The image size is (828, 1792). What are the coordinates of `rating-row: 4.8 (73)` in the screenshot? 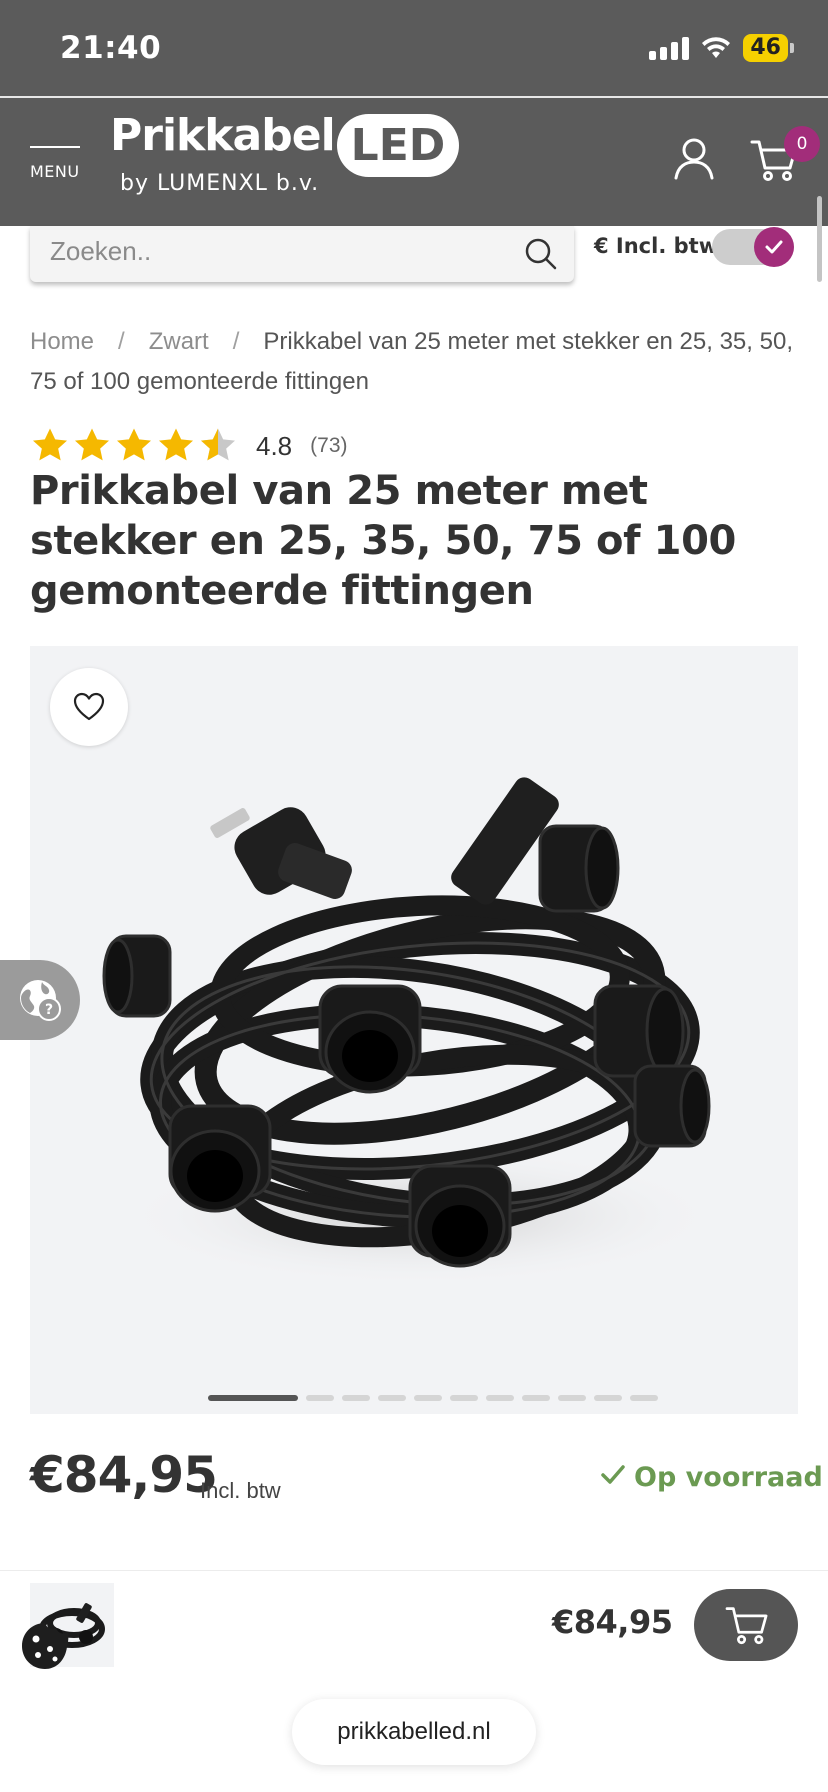 It's located at (189, 446).